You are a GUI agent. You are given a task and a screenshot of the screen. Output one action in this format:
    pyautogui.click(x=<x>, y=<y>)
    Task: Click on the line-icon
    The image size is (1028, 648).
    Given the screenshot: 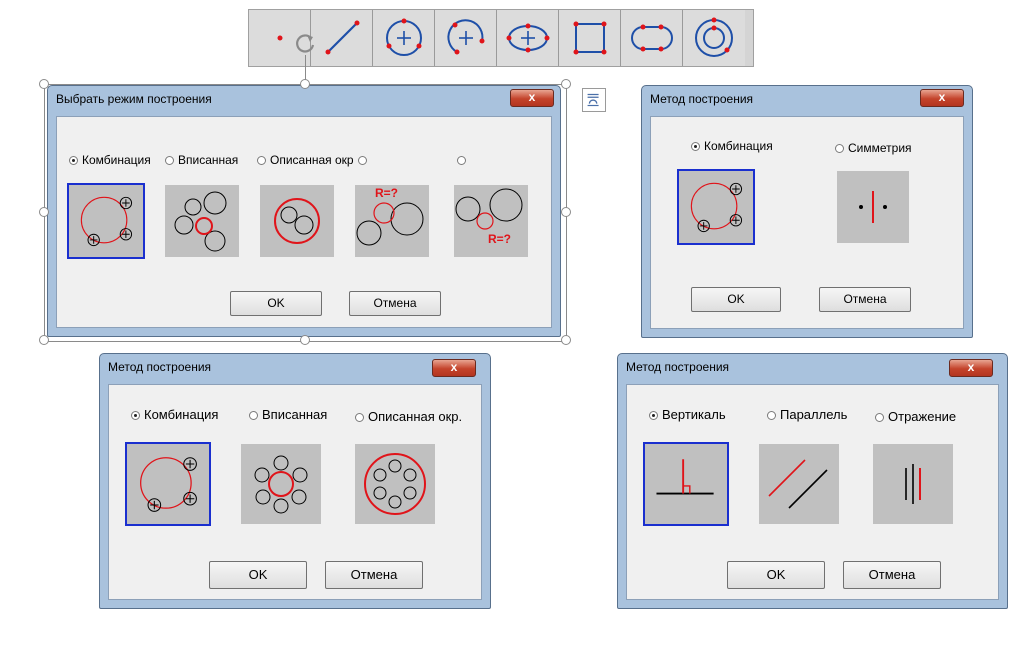 What is the action you would take?
    pyautogui.click(x=342, y=37)
    